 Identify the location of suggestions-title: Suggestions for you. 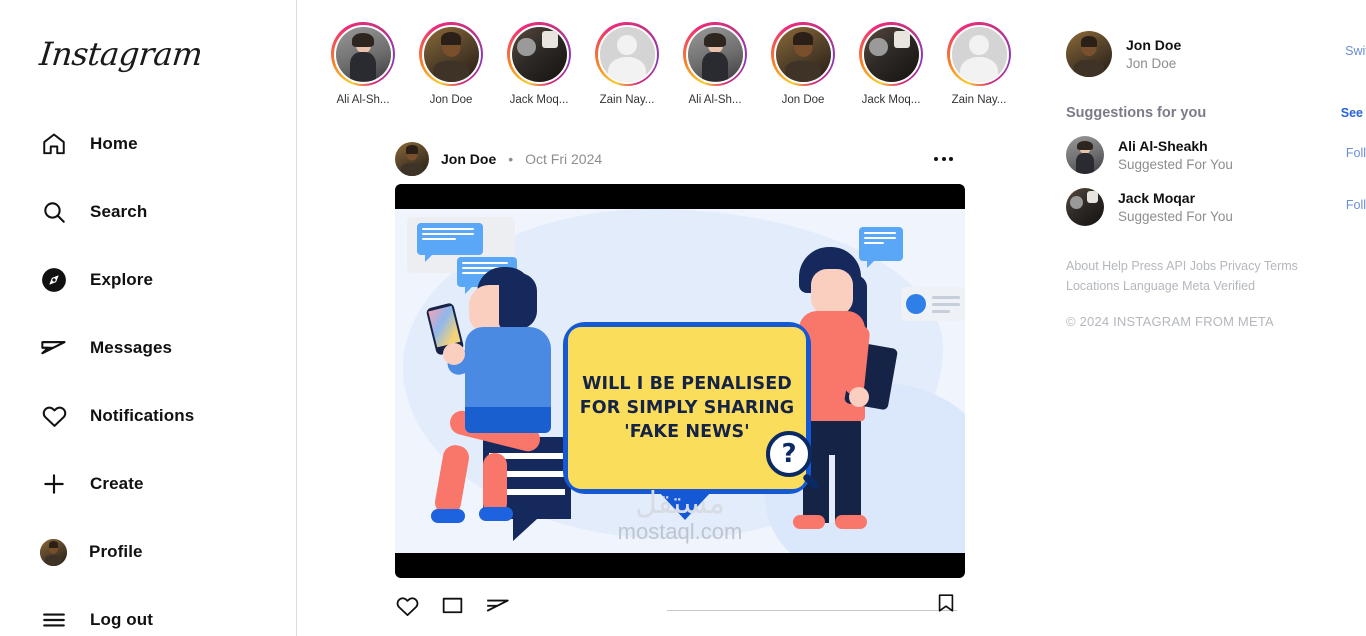
(1136, 113).